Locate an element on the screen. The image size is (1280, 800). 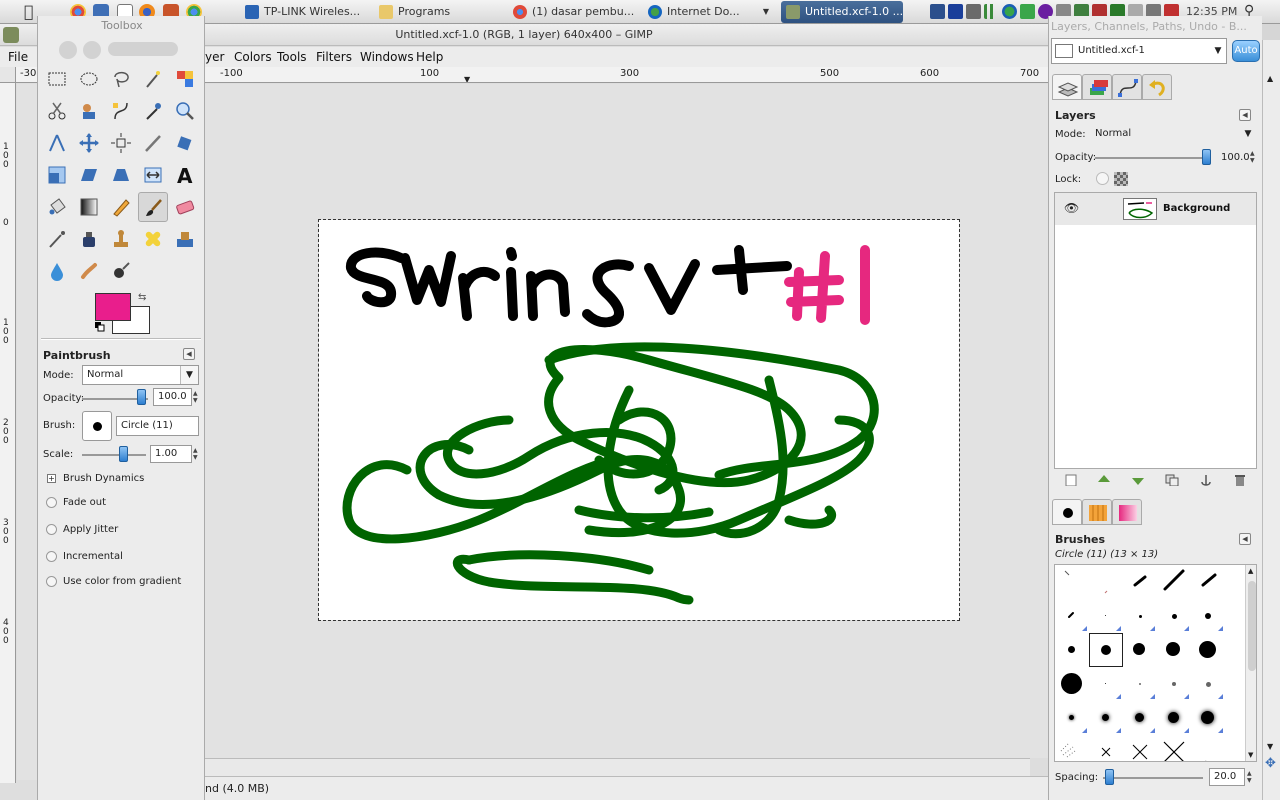
spacing-slider-knob is located at coordinates (1109, 777).